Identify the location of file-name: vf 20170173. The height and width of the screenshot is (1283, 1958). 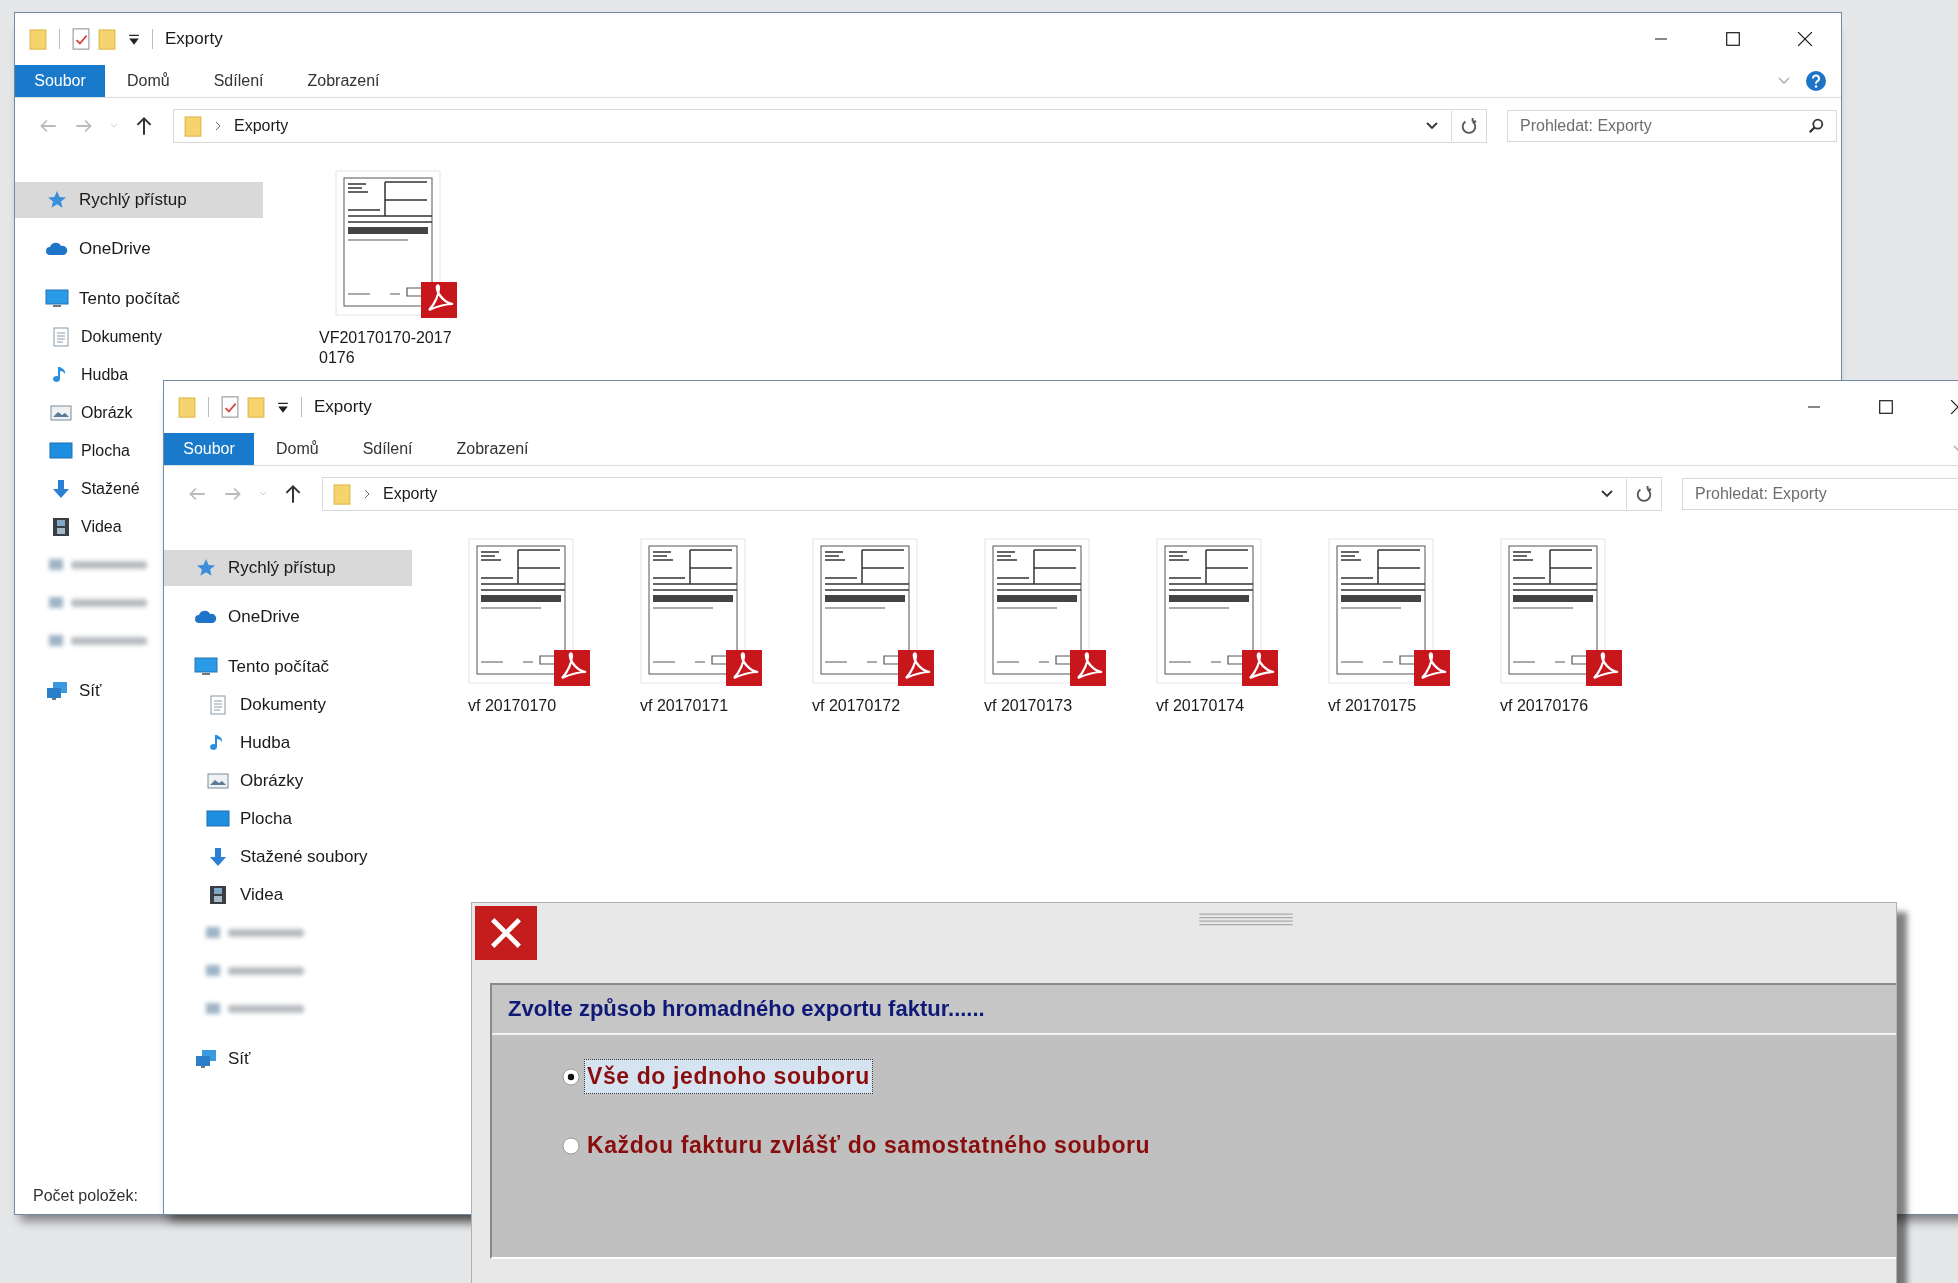
(1054, 706).